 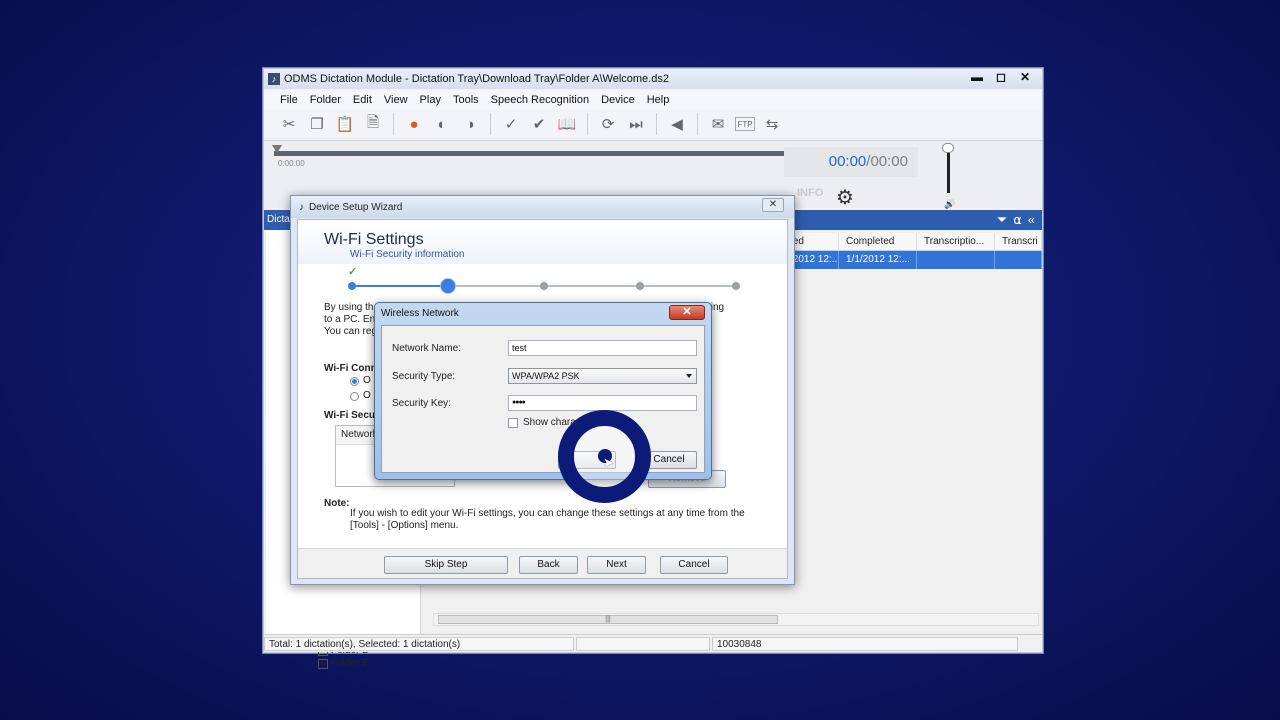 What do you see at coordinates (400, 286) in the screenshot?
I see `step-progress-done` at bounding box center [400, 286].